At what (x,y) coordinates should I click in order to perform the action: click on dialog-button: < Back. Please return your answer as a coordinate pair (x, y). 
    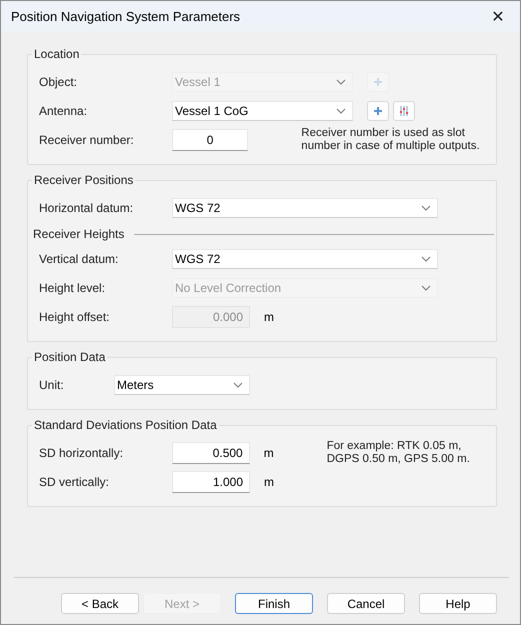
    Looking at the image, I should click on (100, 603).